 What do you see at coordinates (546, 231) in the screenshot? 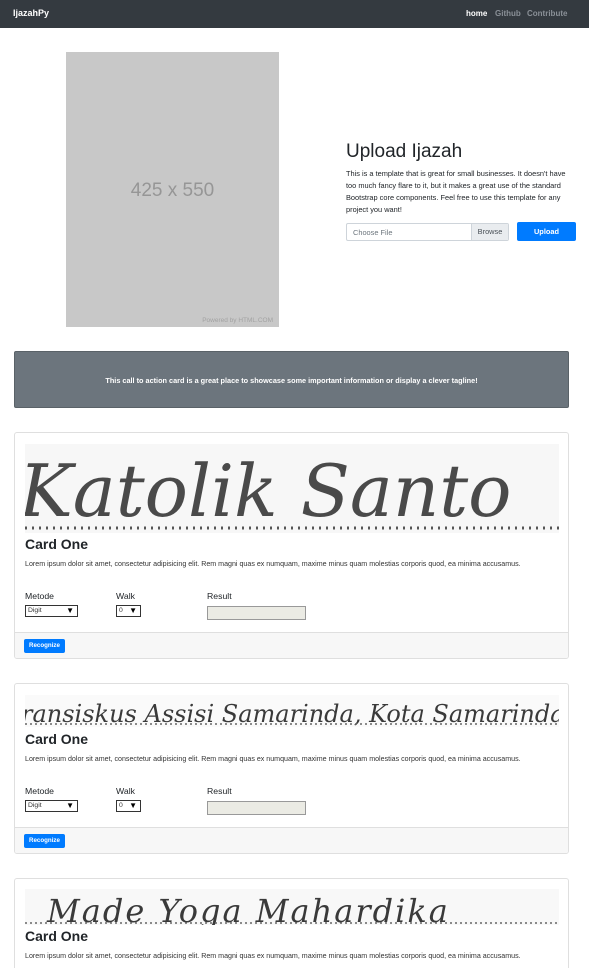
I see `upload-button: Upload` at bounding box center [546, 231].